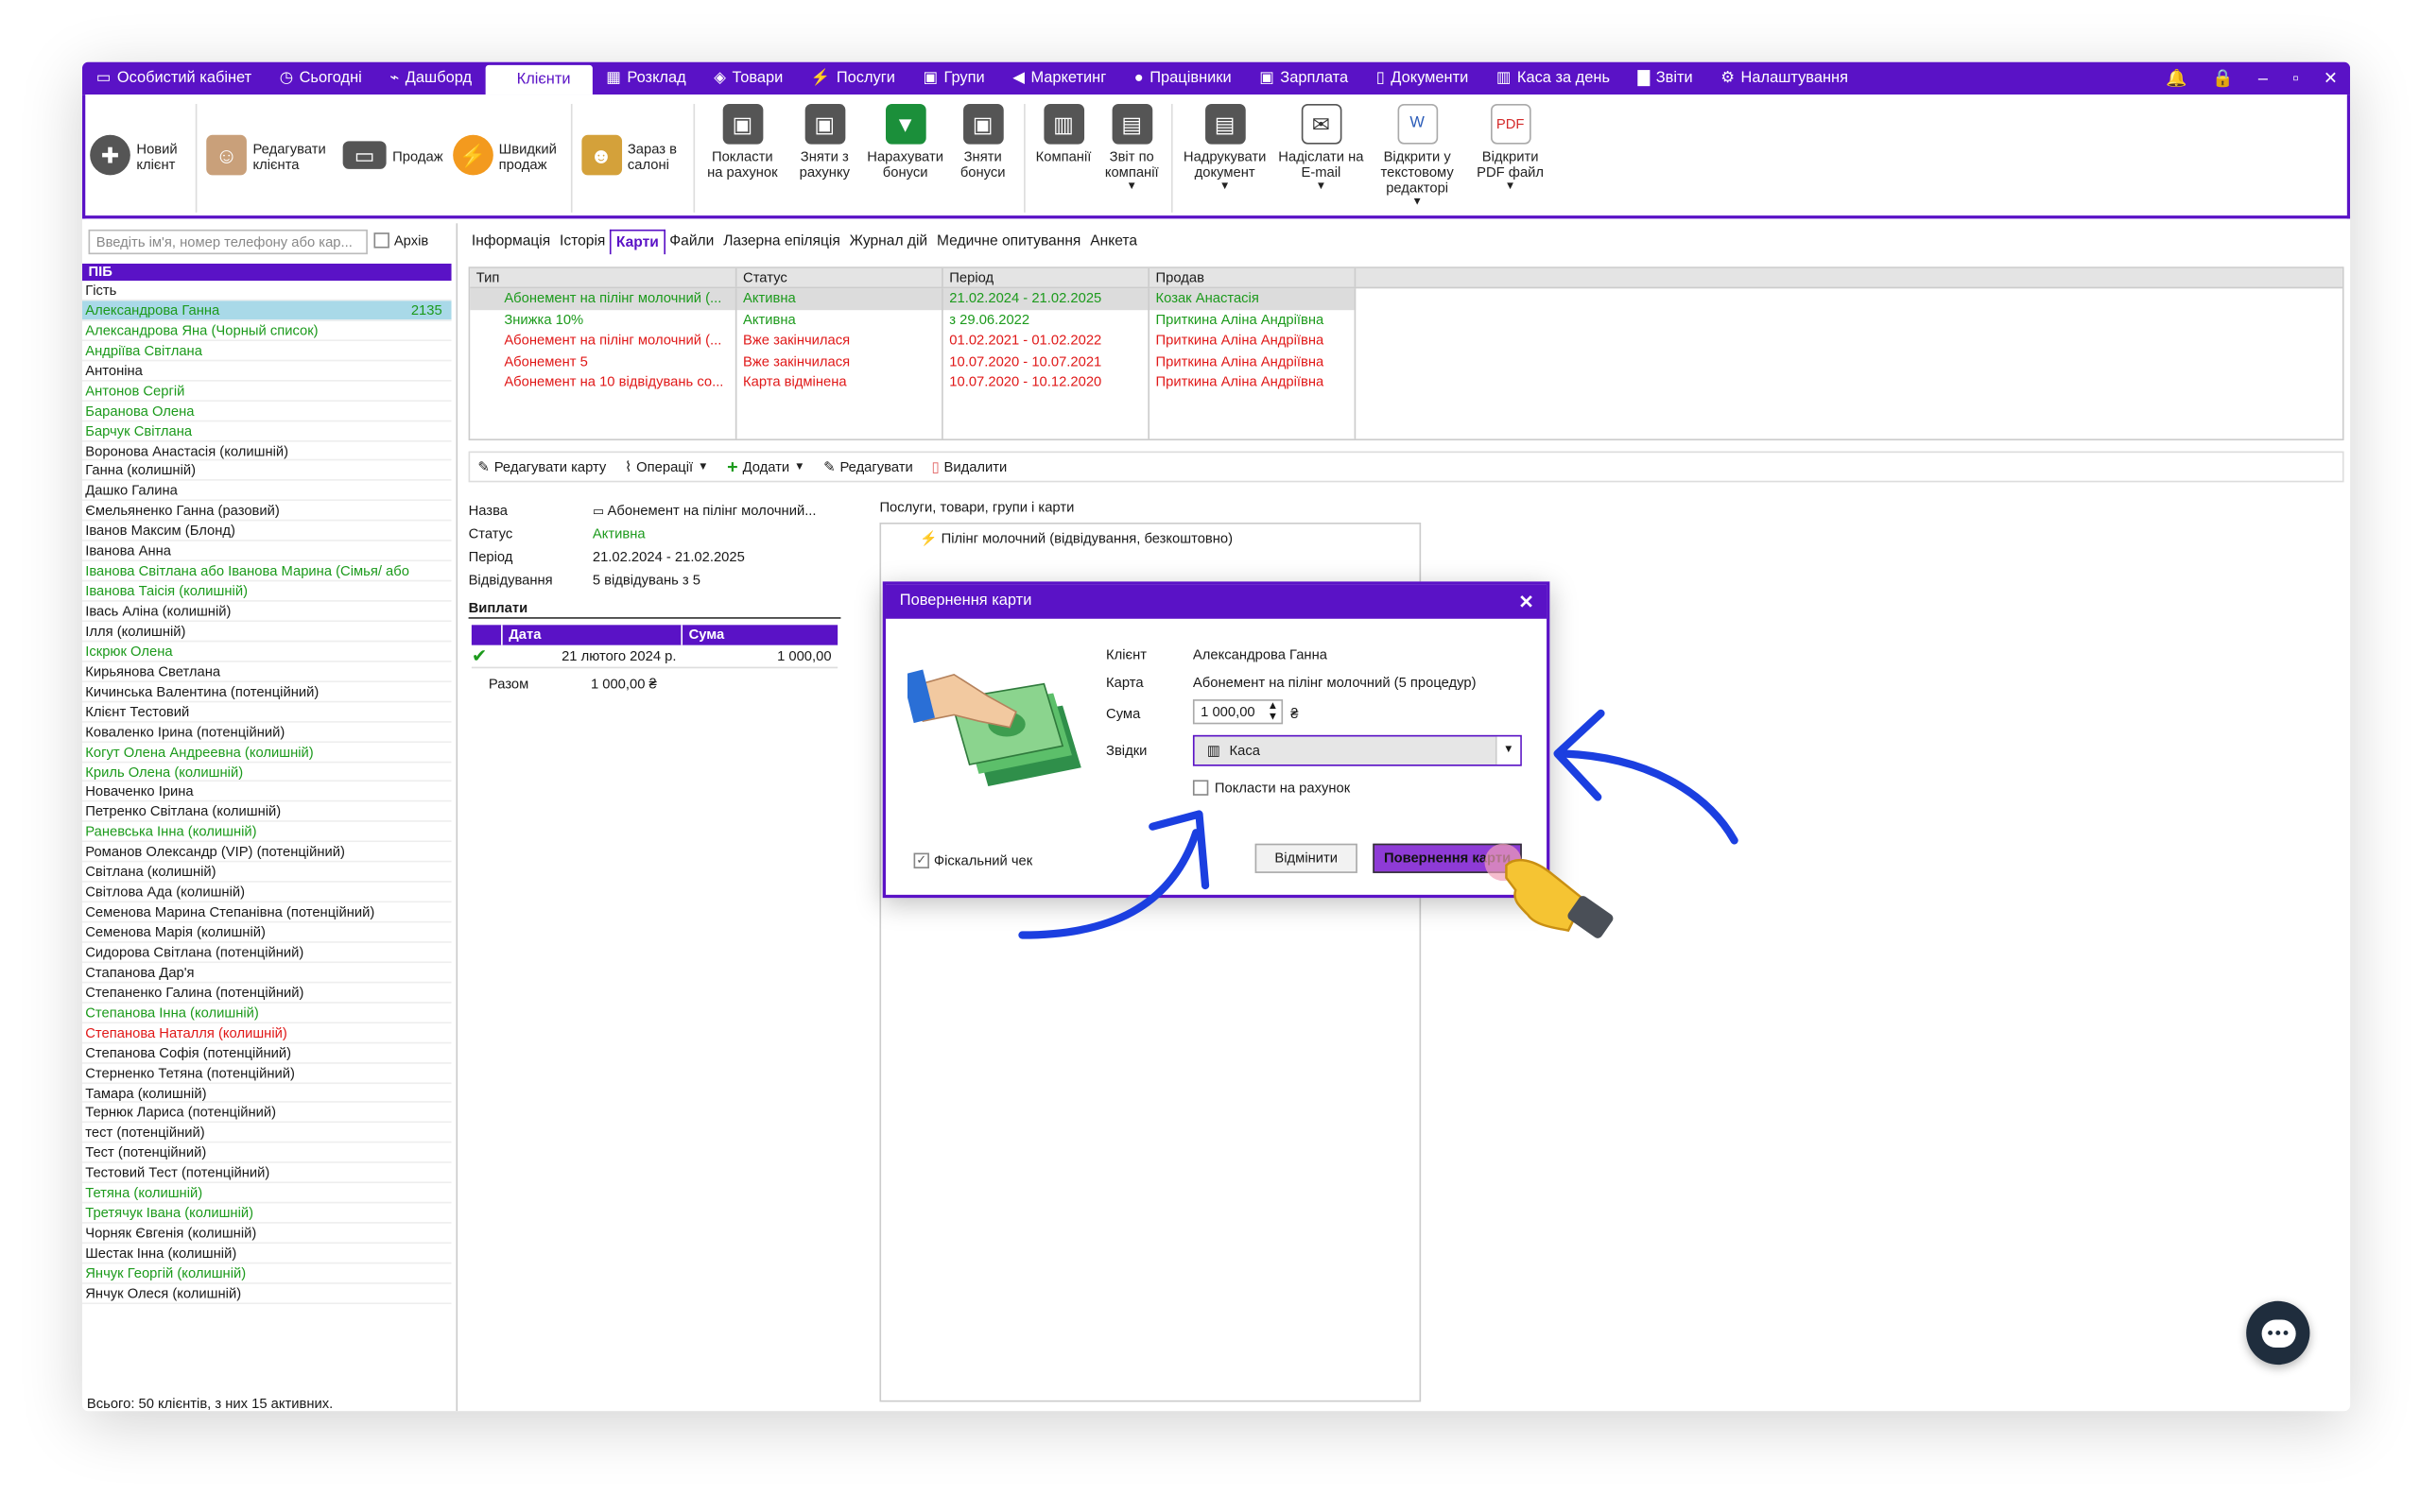 This screenshot has width=2420, height=1512. I want to click on client-list-item: Івась Аліна (колишній), so click(266, 612).